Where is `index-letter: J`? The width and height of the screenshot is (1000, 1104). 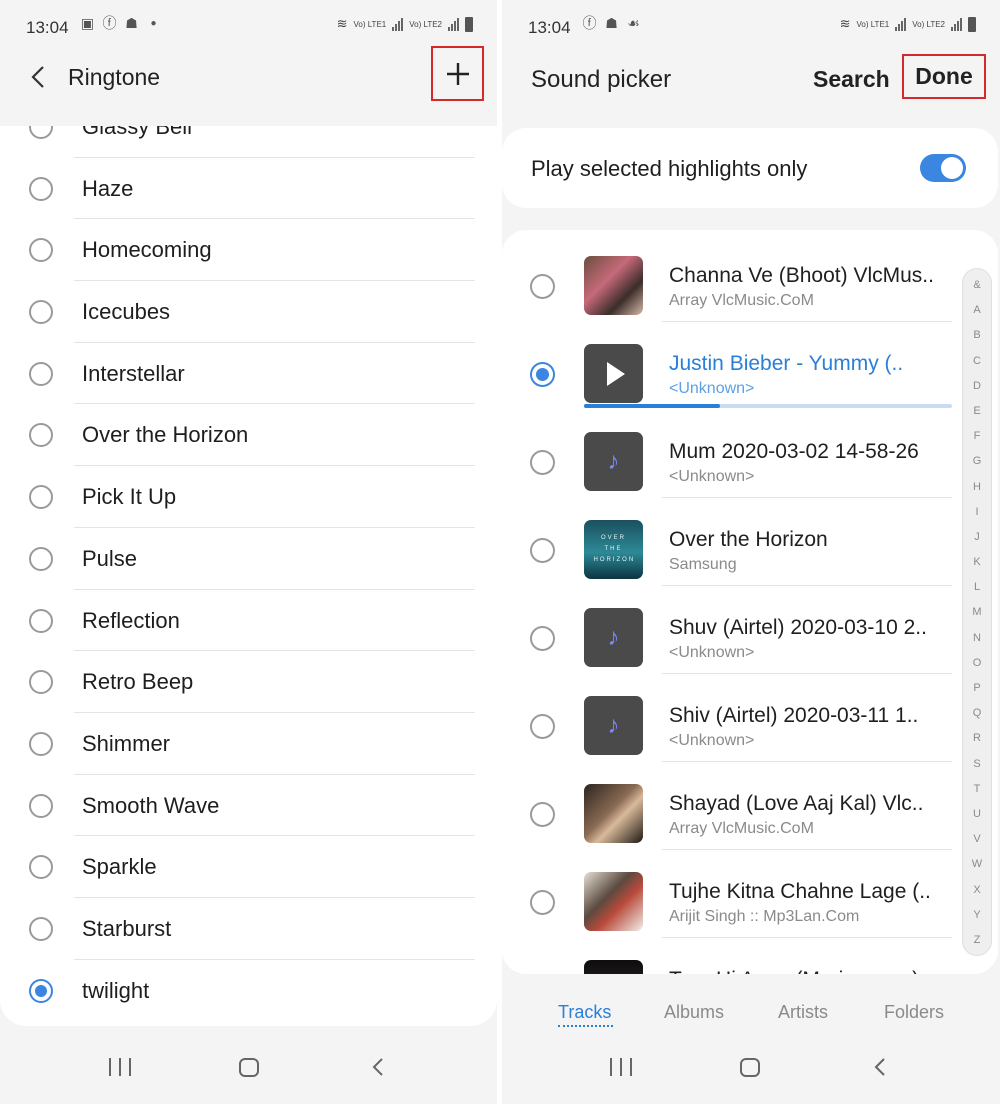 index-letter: J is located at coordinates (977, 537).